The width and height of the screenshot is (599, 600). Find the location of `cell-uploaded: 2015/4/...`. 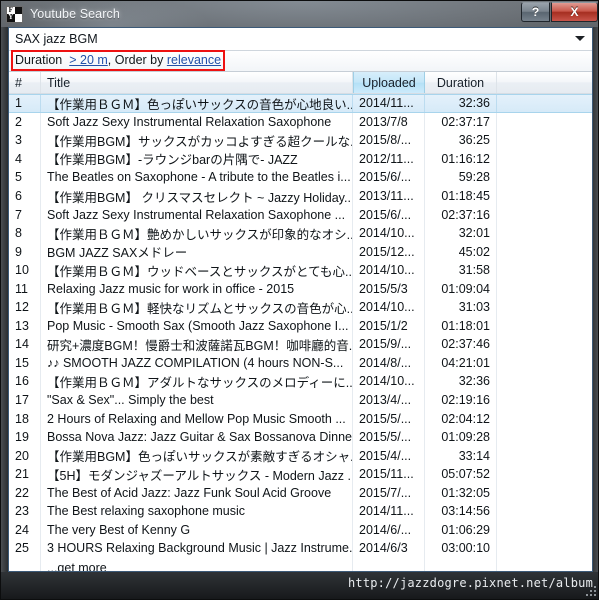

cell-uploaded: 2015/4/... is located at coordinates (389, 455).